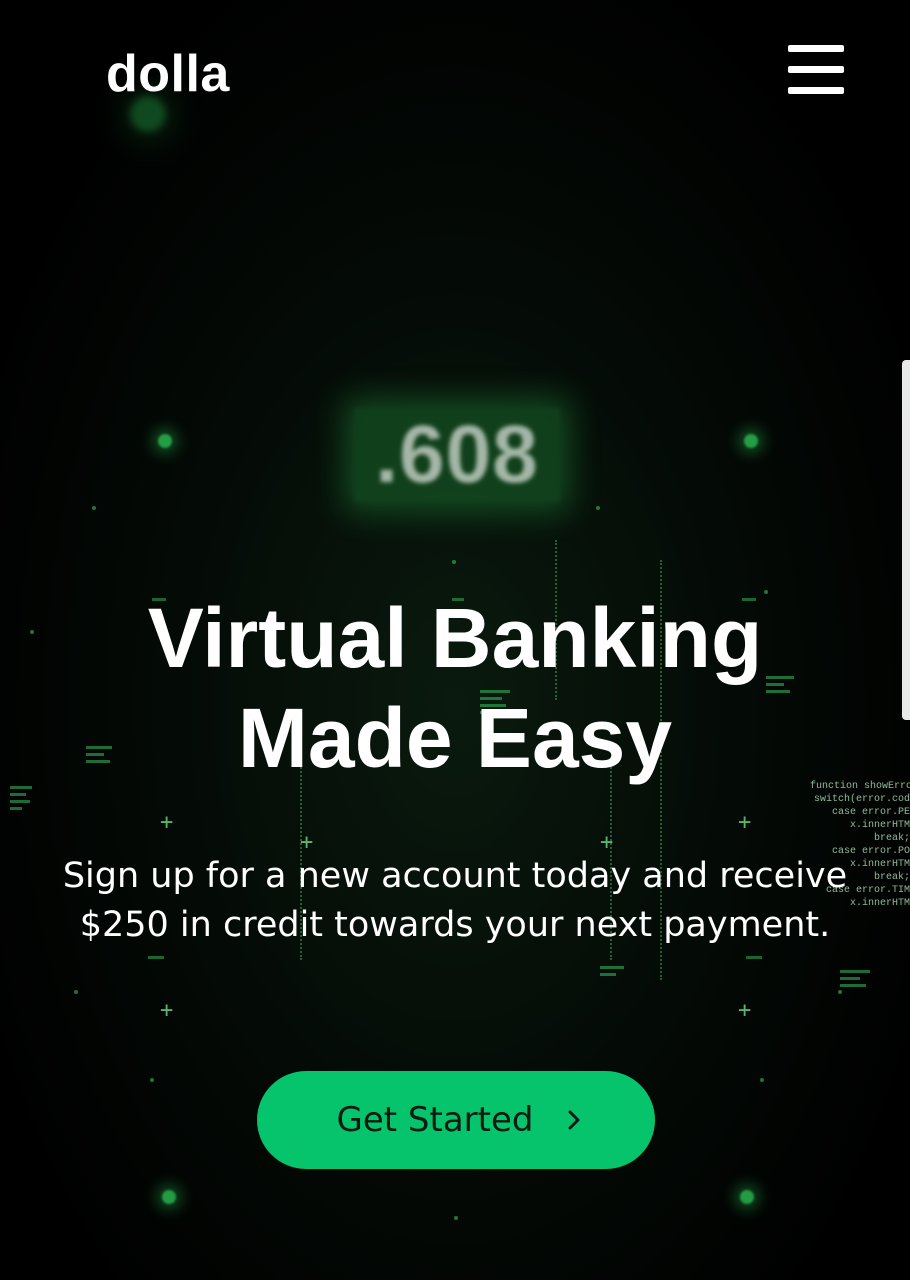 The image size is (910, 1280). I want to click on get-started-label: Get Started, so click(435, 1120).